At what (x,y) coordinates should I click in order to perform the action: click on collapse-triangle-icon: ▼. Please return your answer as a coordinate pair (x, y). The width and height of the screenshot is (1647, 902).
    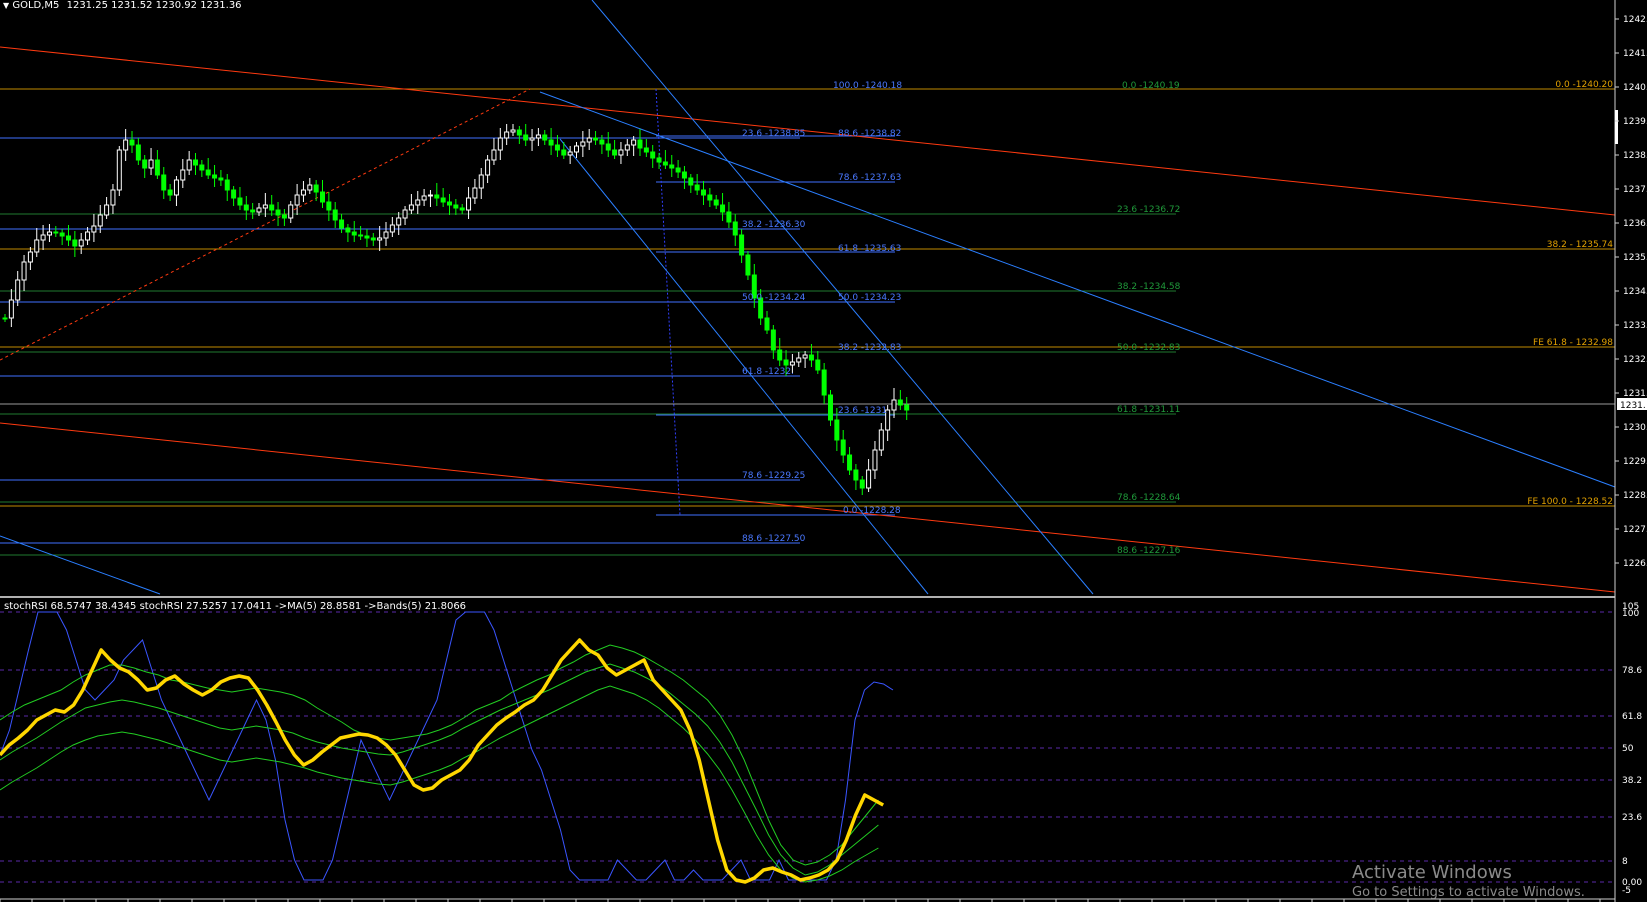
    Looking at the image, I should click on (6, 5).